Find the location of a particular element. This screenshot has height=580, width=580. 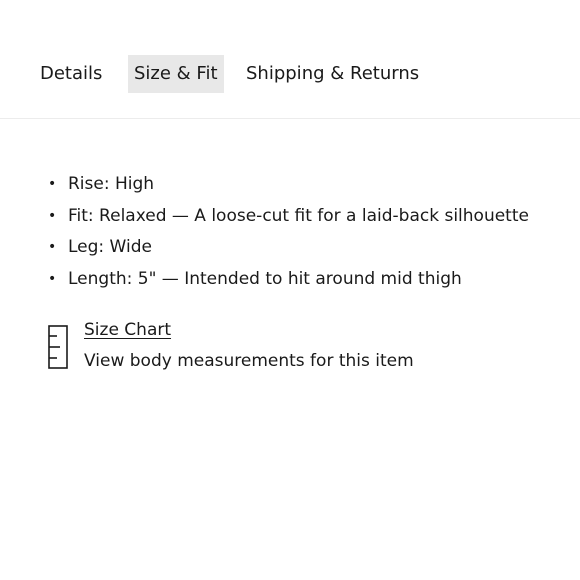

tab-details: Details is located at coordinates (71, 74).